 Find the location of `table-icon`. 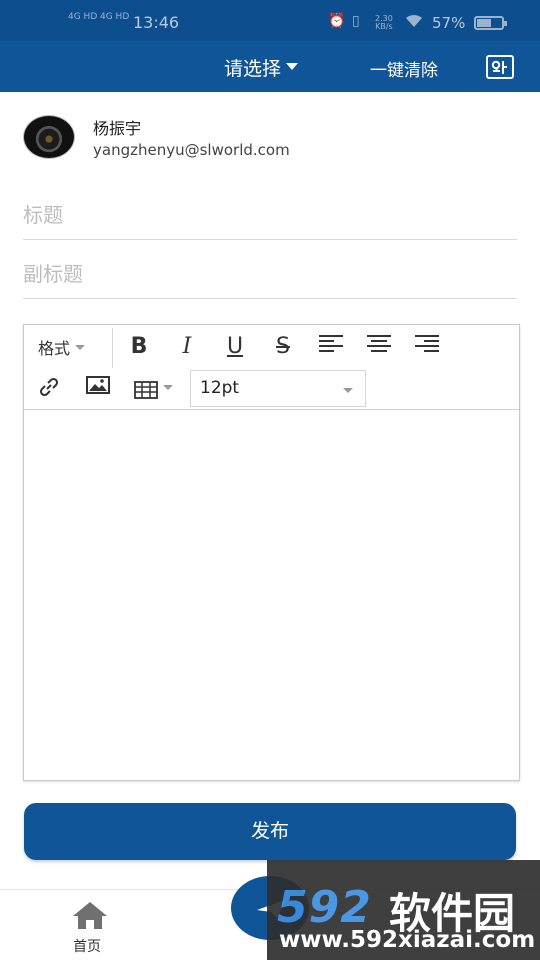

table-icon is located at coordinates (146, 389).